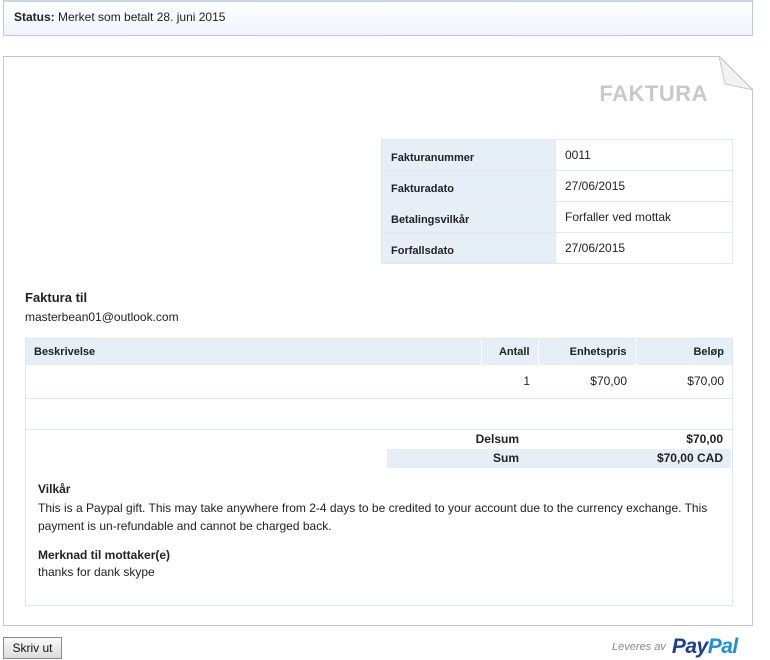 The width and height of the screenshot is (770, 660). I want to click on col-description-header: Beskrivelse, so click(254, 352).